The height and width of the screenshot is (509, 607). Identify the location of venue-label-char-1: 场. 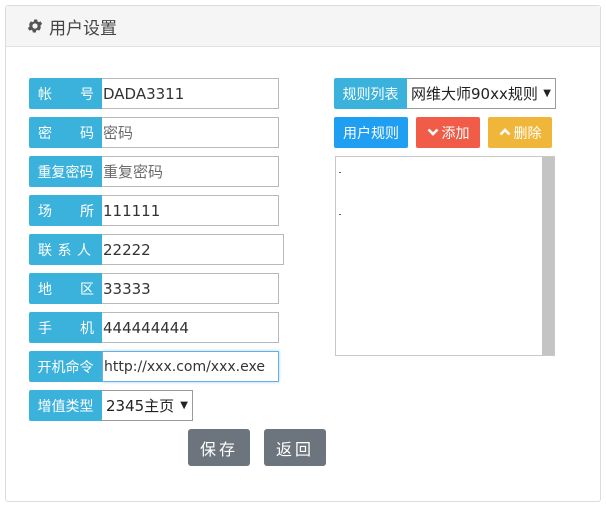
(45, 211).